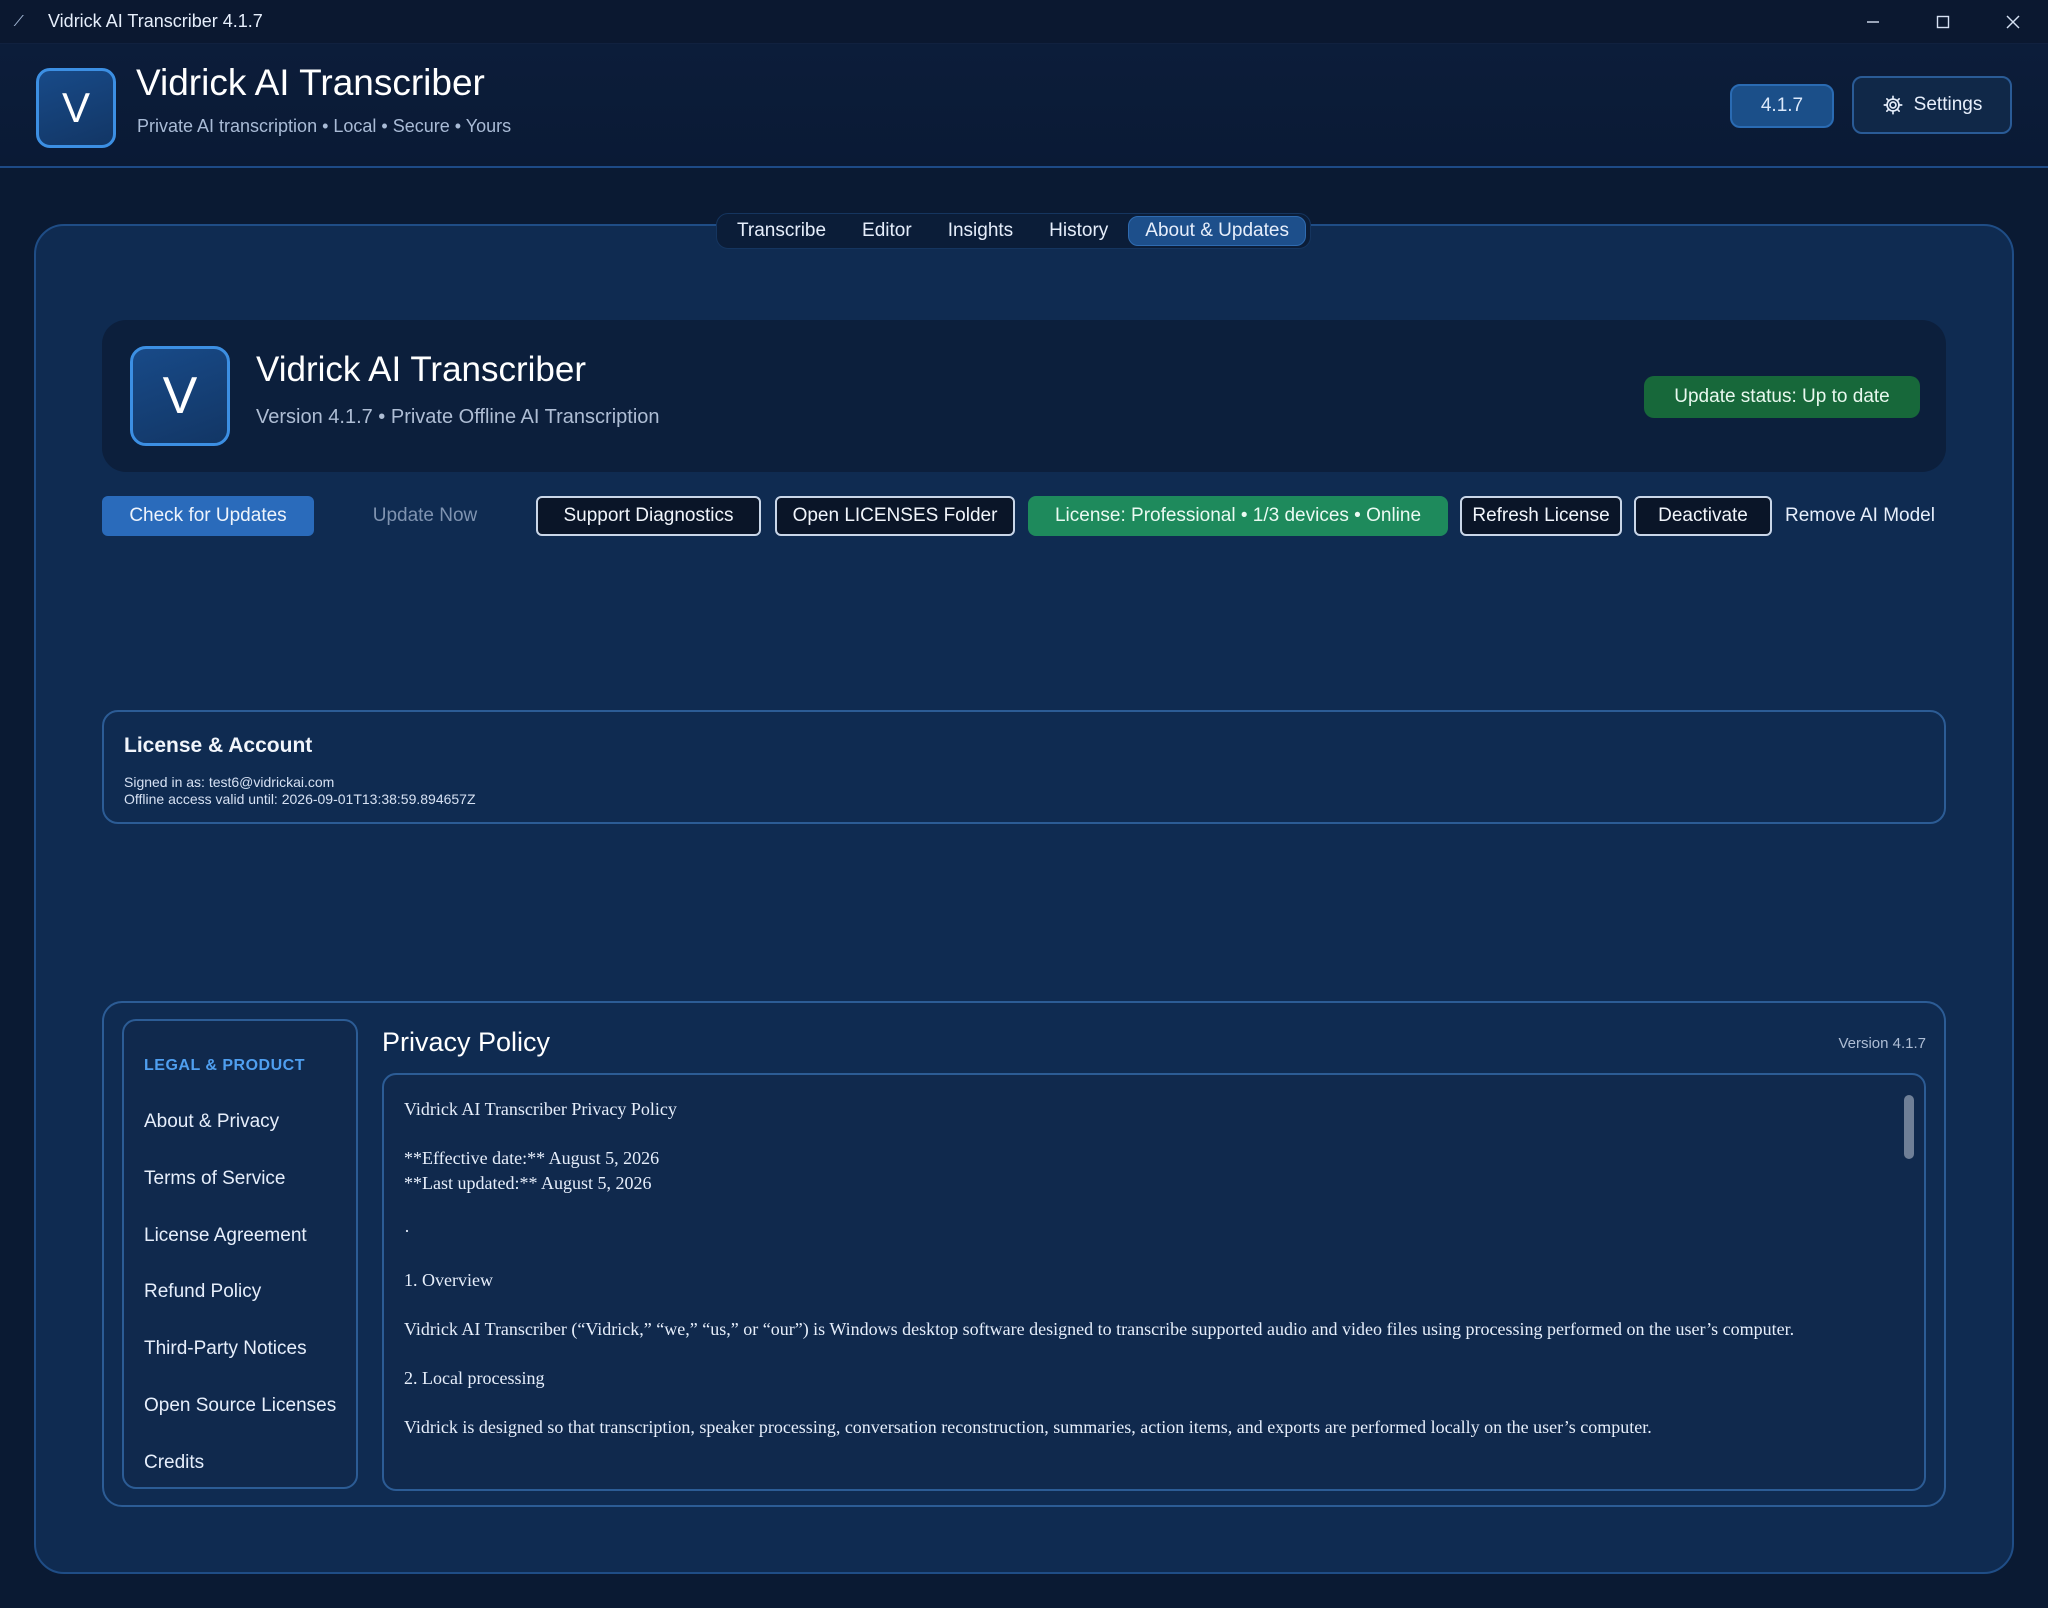 The width and height of the screenshot is (2048, 1608). Describe the element at coordinates (211, 1122) in the screenshot. I see `legal-item-about-privacy: About & Privacy` at that location.